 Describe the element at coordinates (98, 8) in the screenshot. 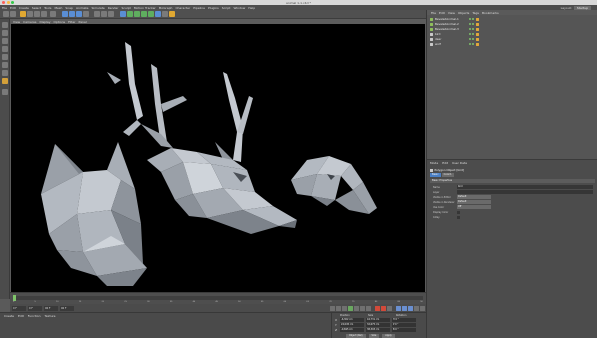

I see `menu-simulate: Simulate` at that location.